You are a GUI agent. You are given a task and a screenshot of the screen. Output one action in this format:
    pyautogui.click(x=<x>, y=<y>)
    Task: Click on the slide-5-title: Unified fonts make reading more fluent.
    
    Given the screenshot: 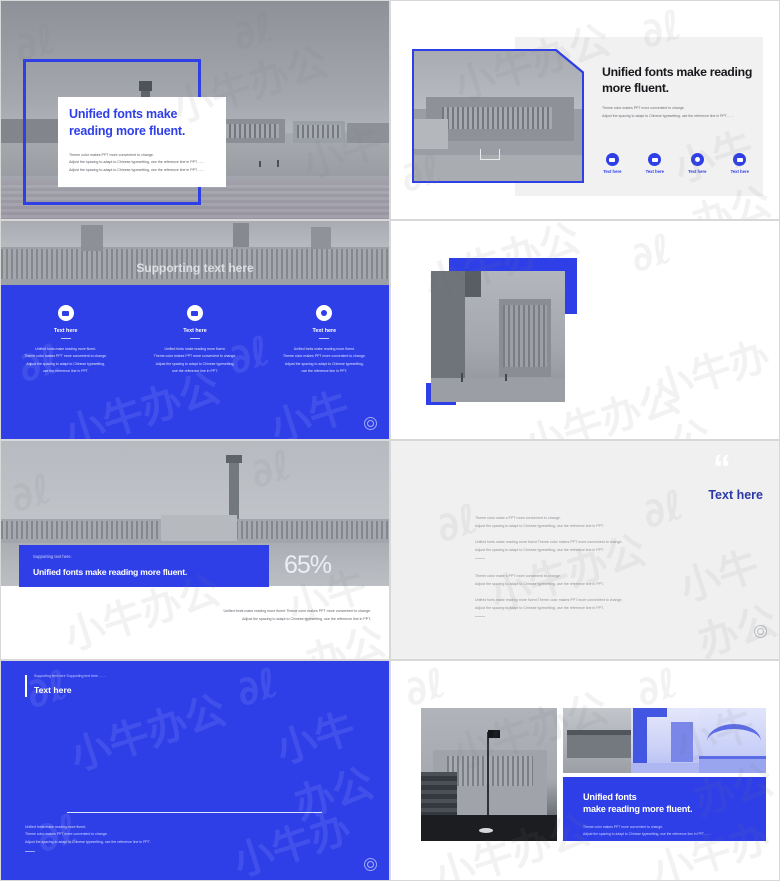 What is the action you would take?
    pyautogui.click(x=110, y=572)
    